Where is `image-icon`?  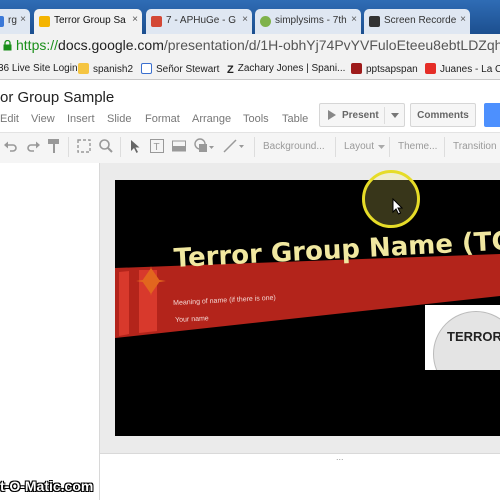 image-icon is located at coordinates (179, 146).